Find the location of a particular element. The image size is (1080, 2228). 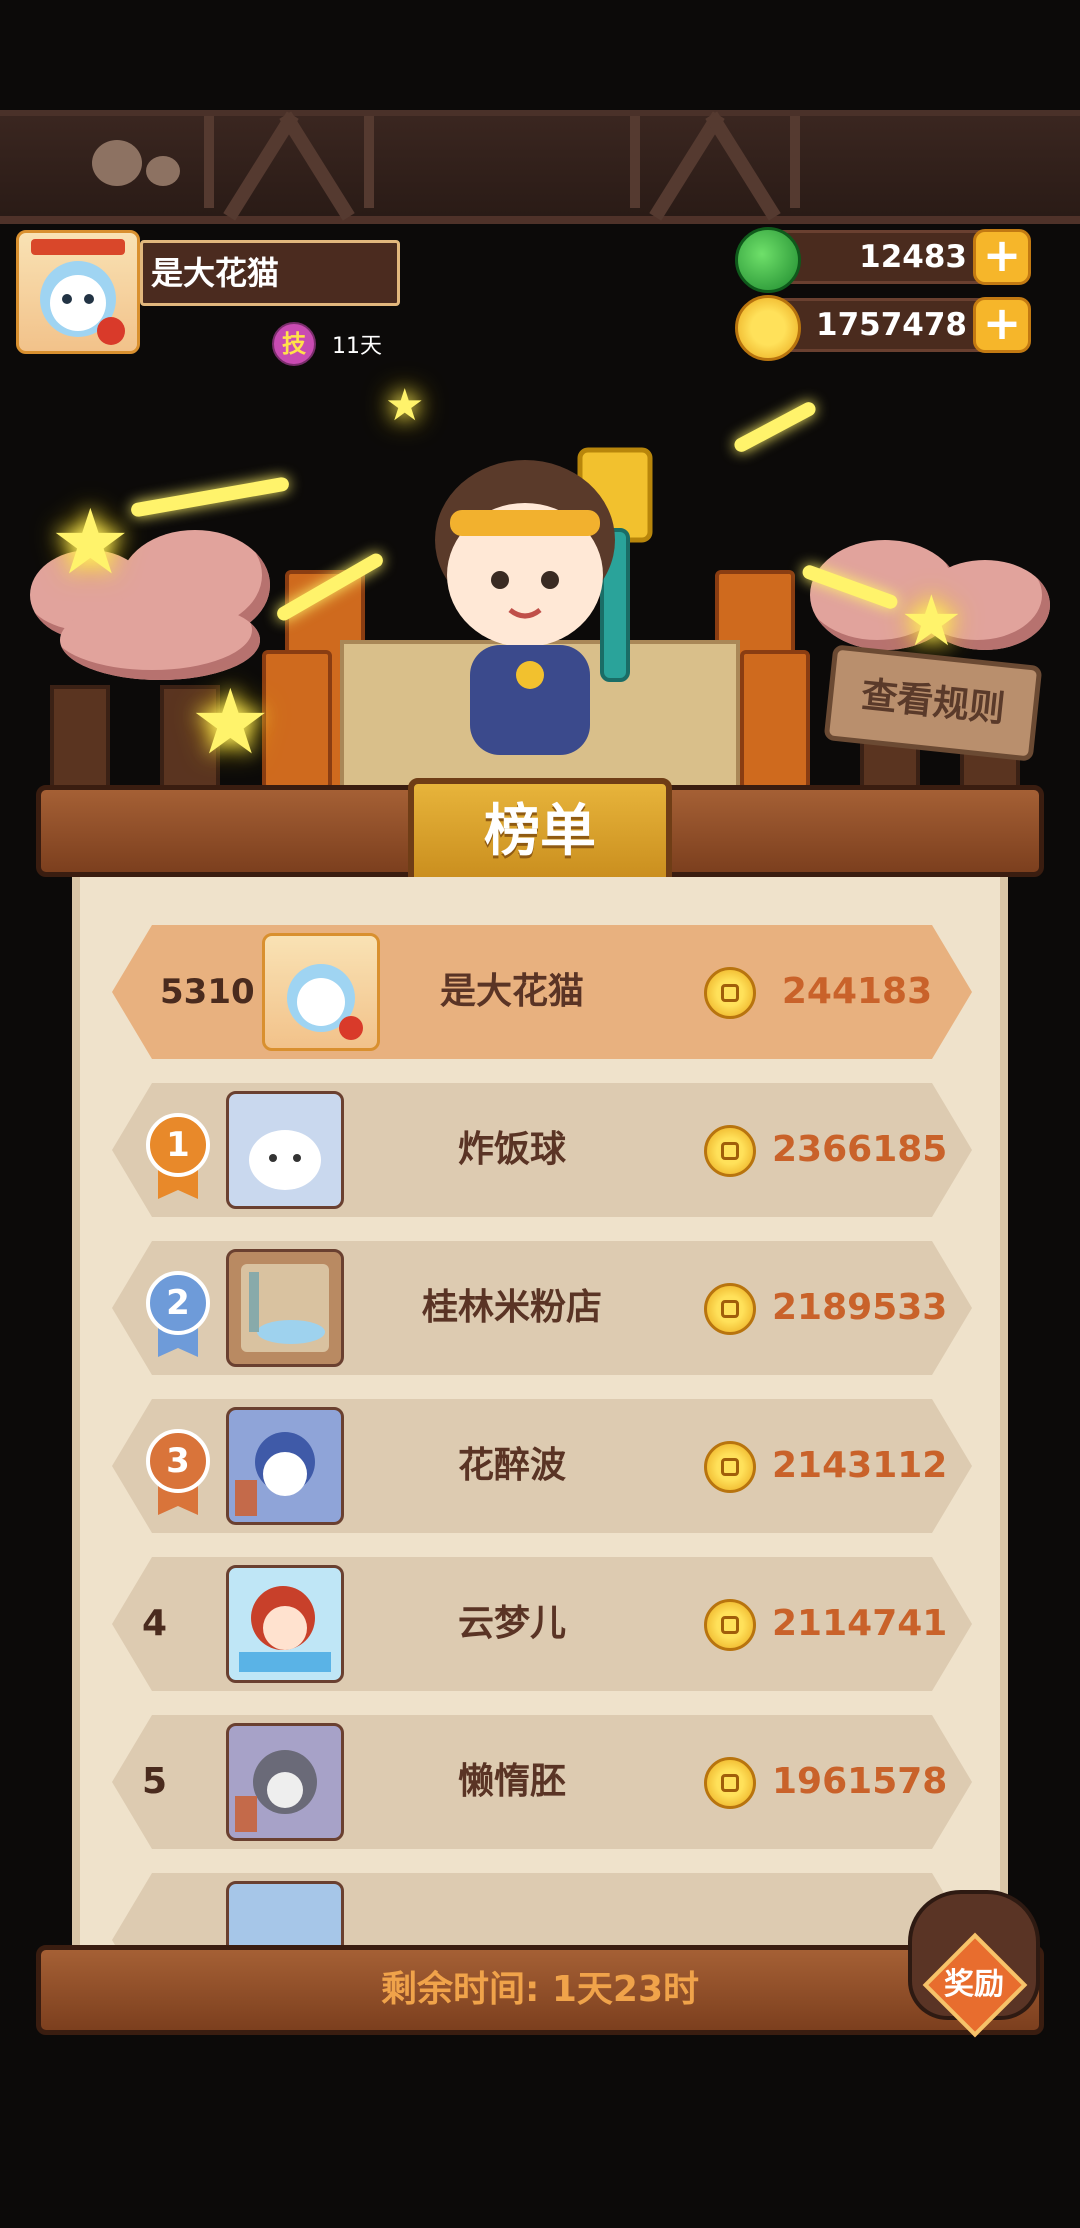

coin-value: 1757478 is located at coordinates (891, 325).